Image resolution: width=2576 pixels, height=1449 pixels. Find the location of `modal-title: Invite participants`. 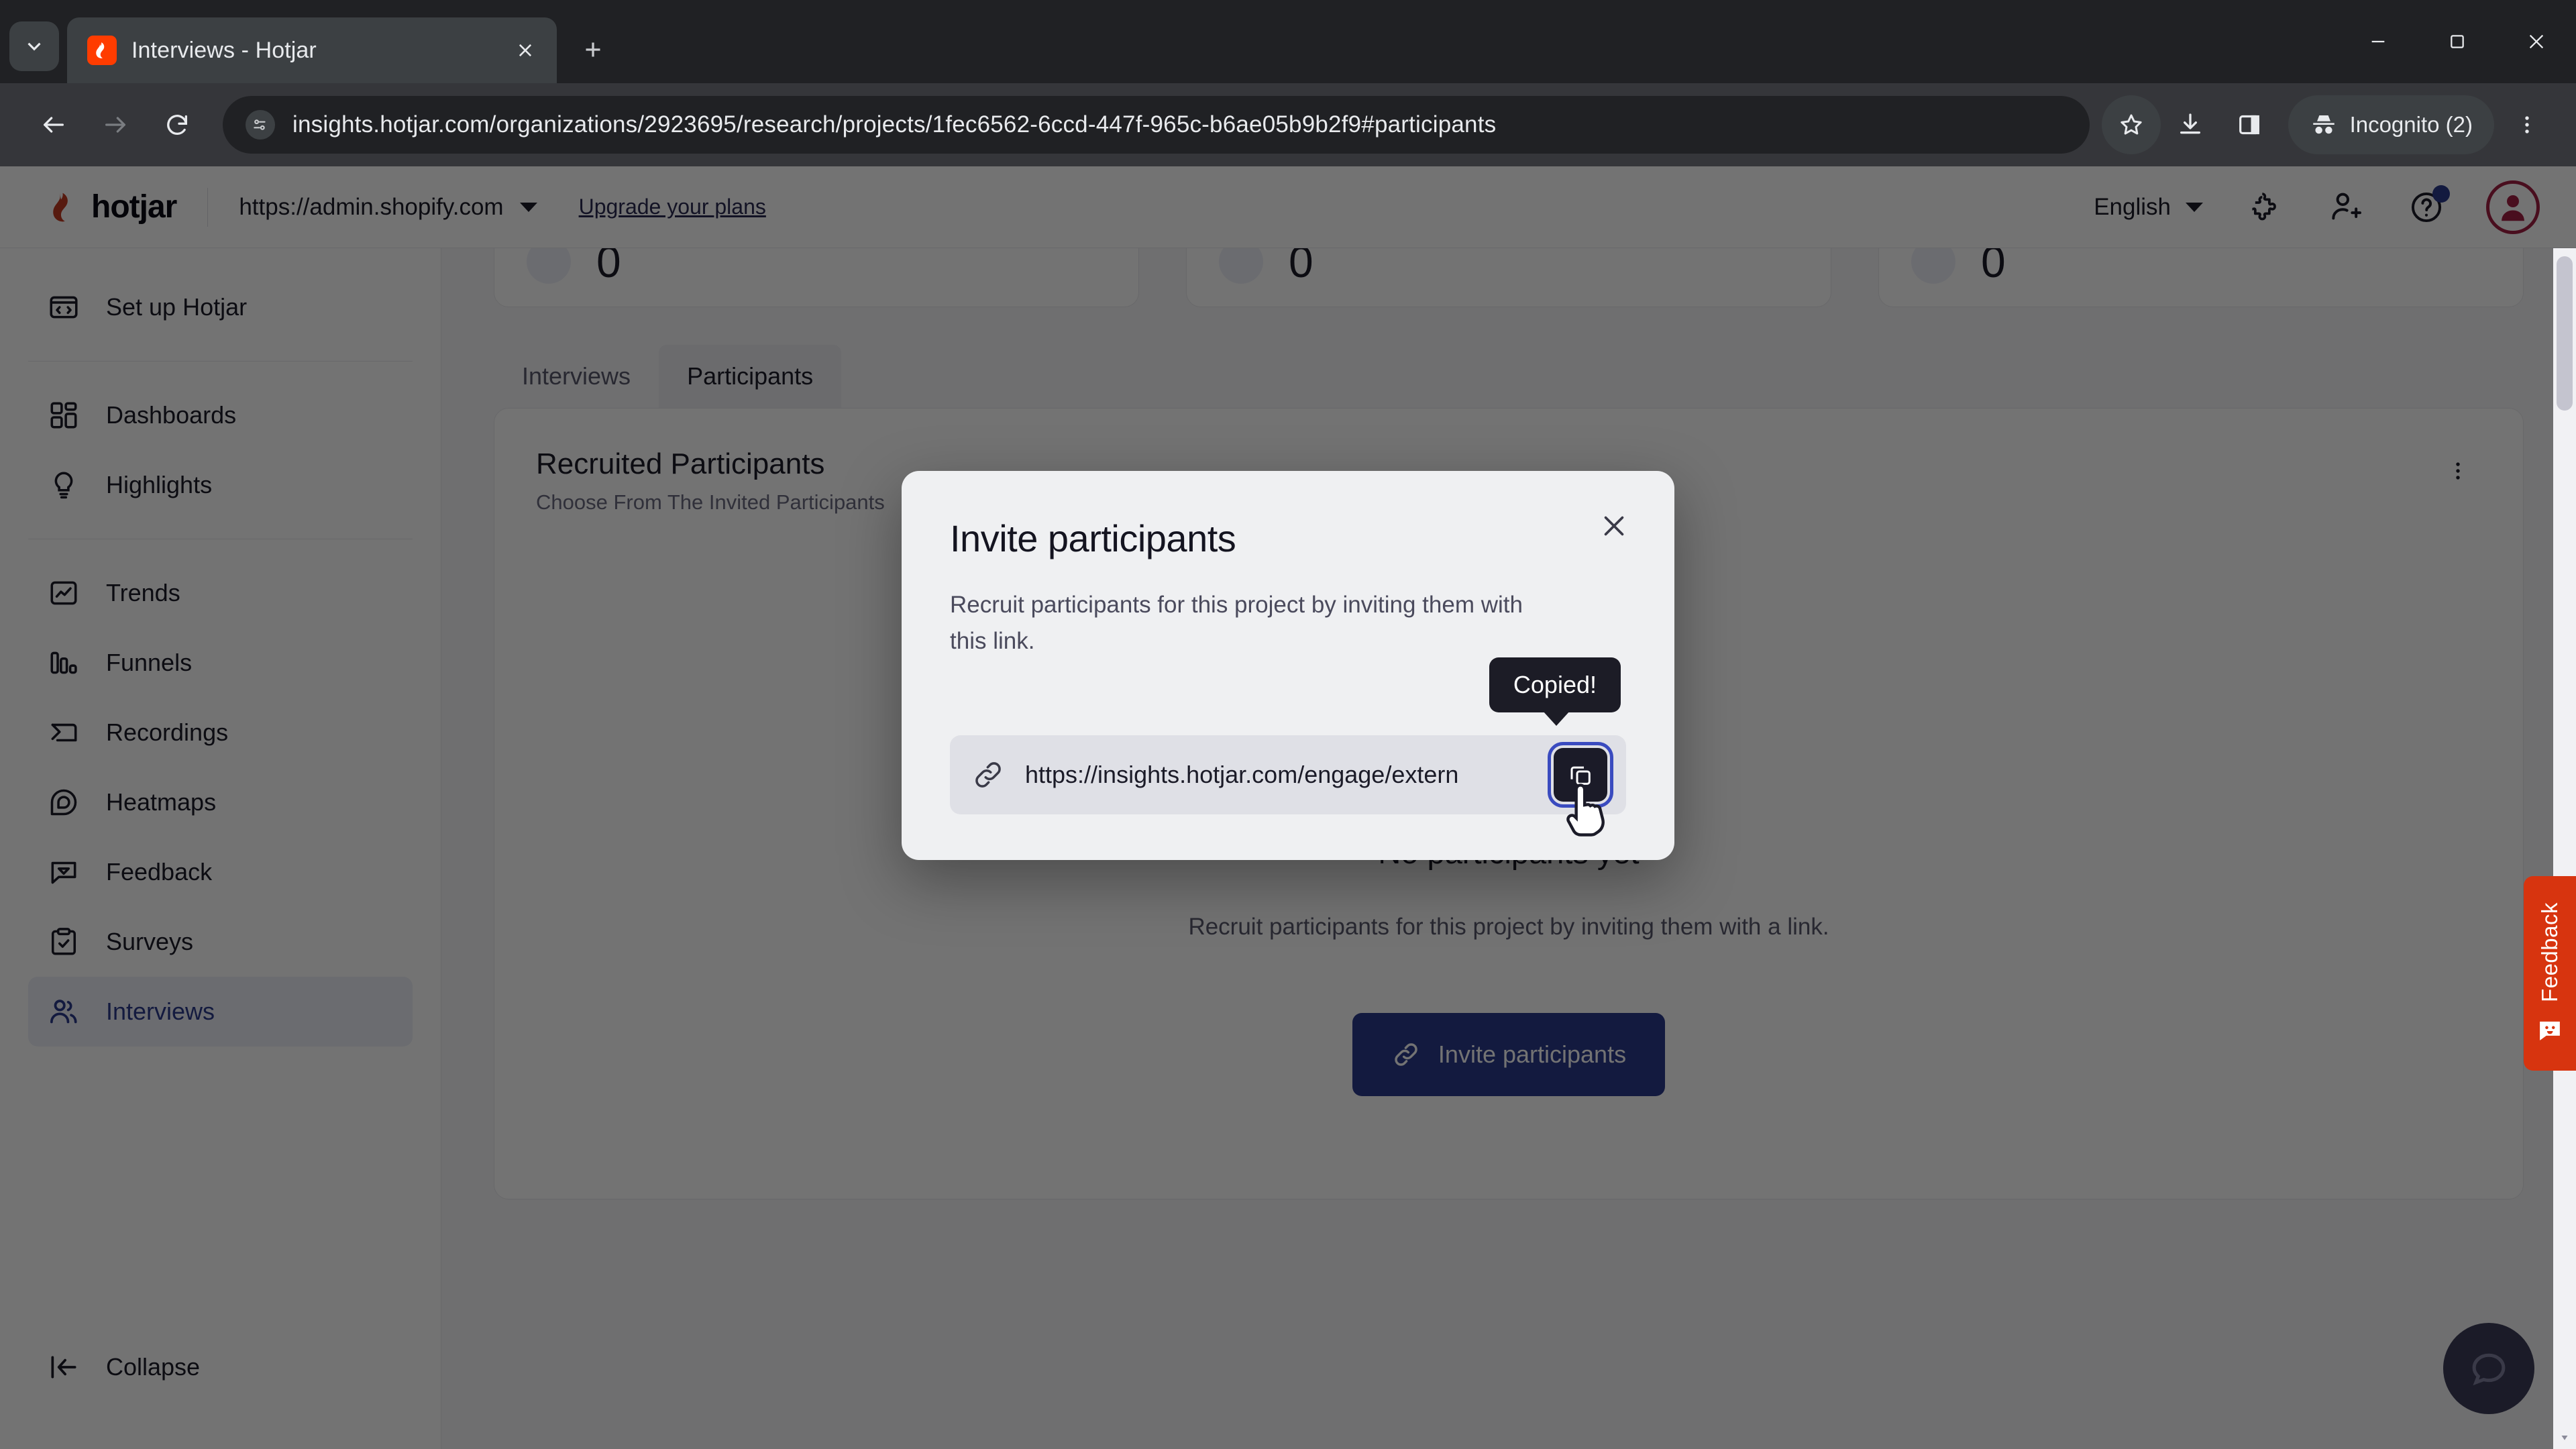

modal-title: Invite participants is located at coordinates (1093, 538).